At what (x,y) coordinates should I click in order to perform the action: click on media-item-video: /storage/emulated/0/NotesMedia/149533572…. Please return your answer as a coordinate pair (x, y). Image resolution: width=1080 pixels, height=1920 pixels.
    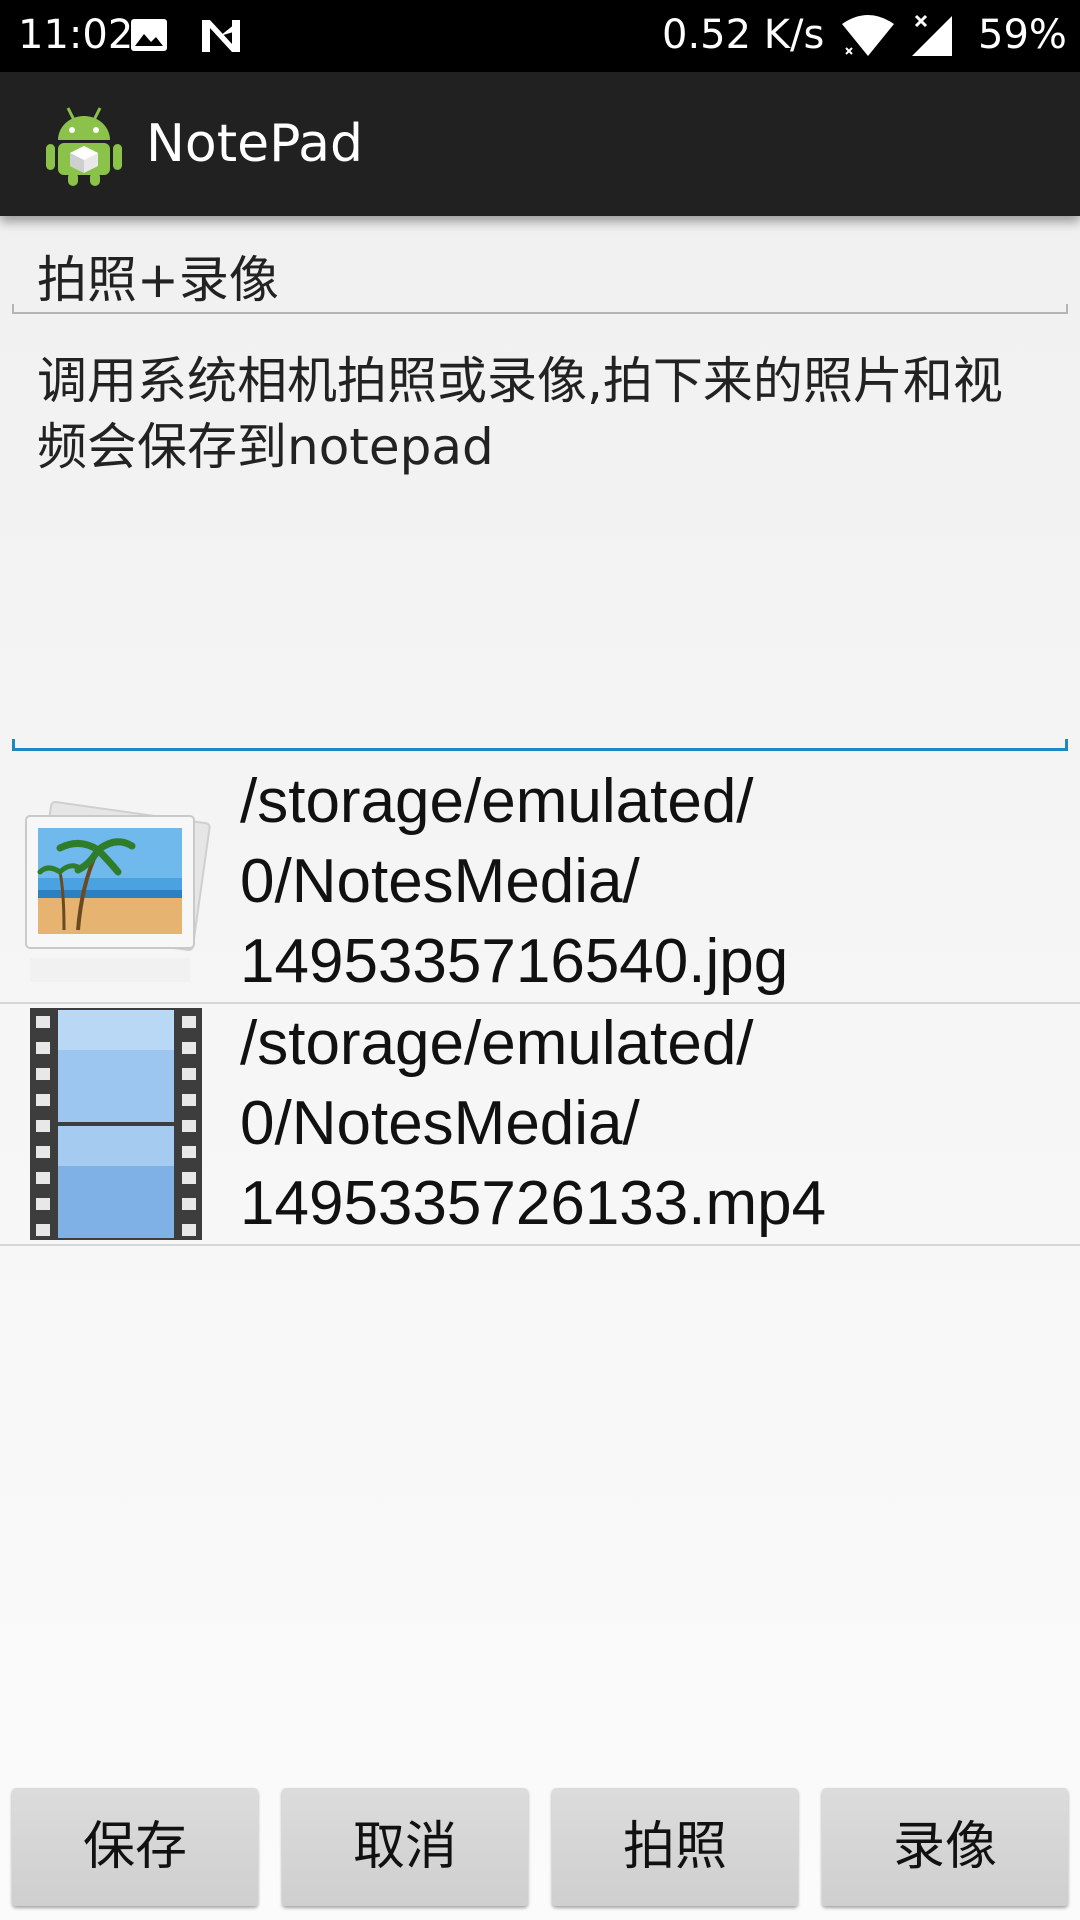
    Looking at the image, I should click on (540, 1125).